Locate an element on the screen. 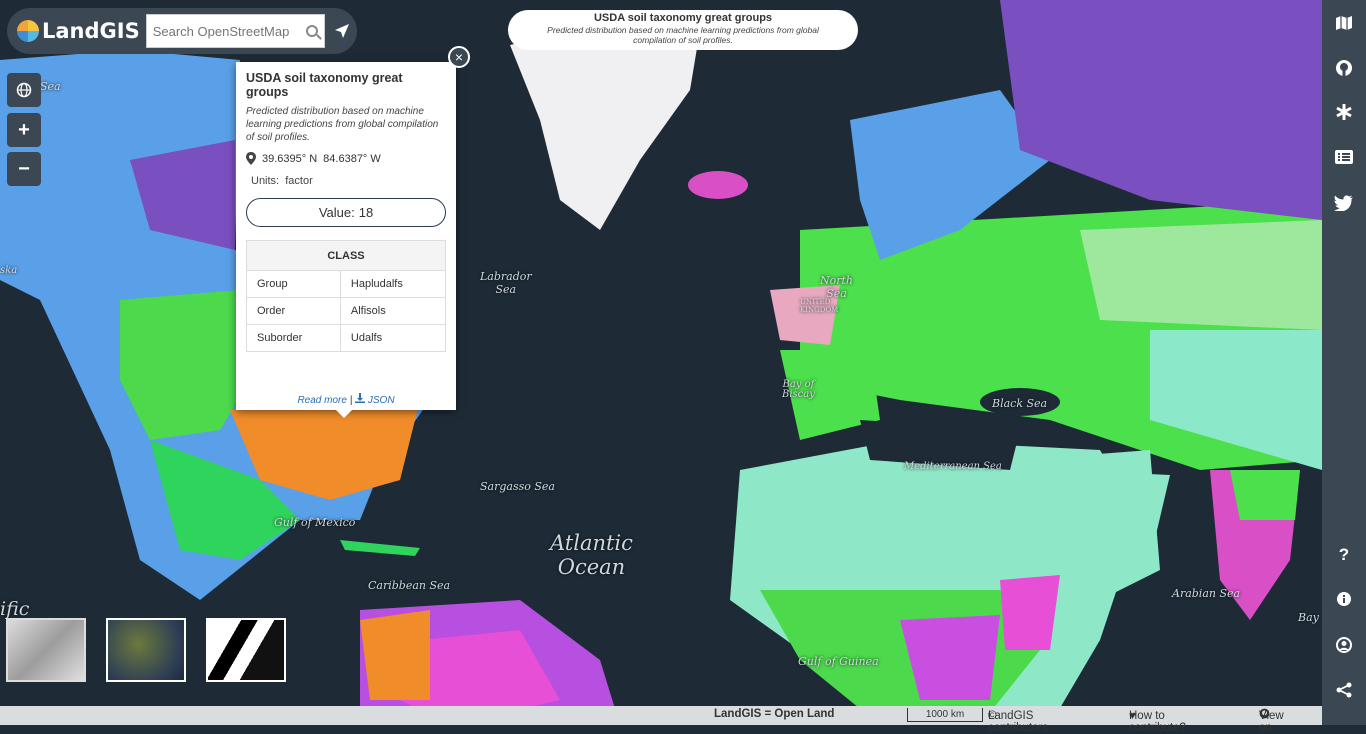 Image resolution: width=1366 pixels, height=734 pixels. location-arrow-icon is located at coordinates (342, 31).